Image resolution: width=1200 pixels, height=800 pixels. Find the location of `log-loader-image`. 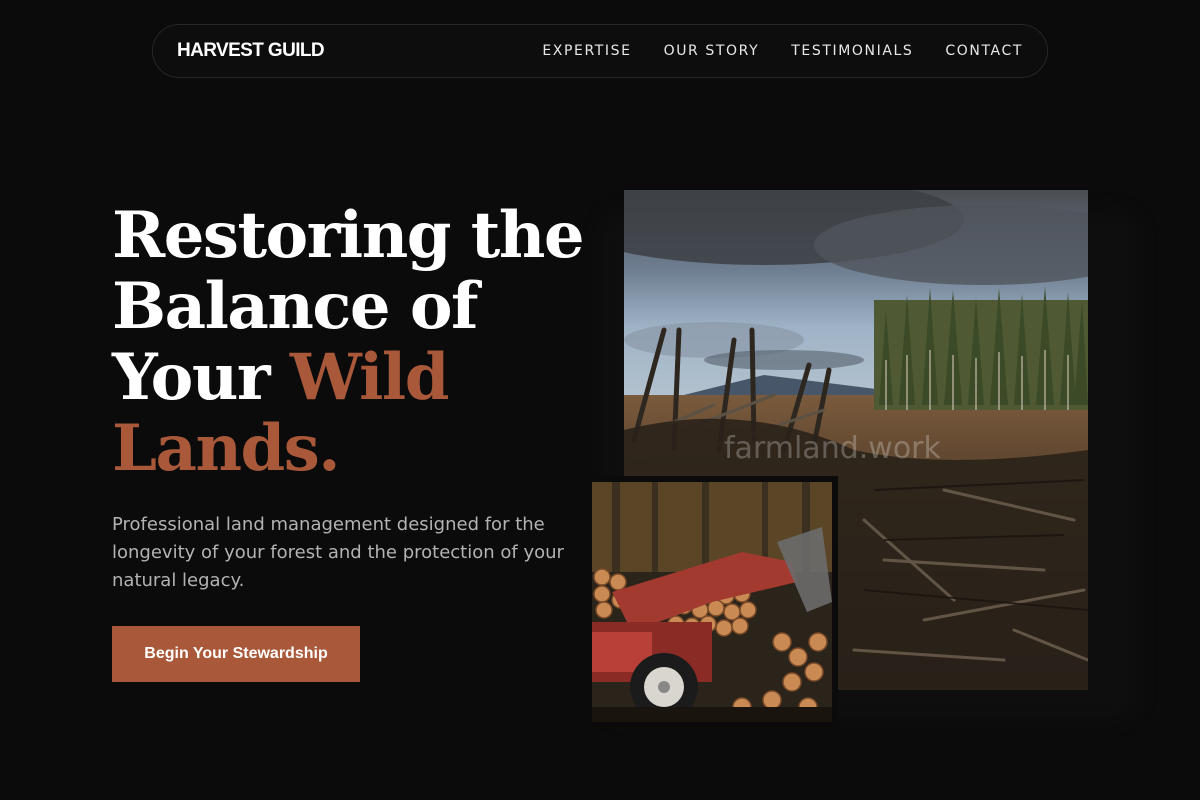

log-loader-image is located at coordinates (712, 602).